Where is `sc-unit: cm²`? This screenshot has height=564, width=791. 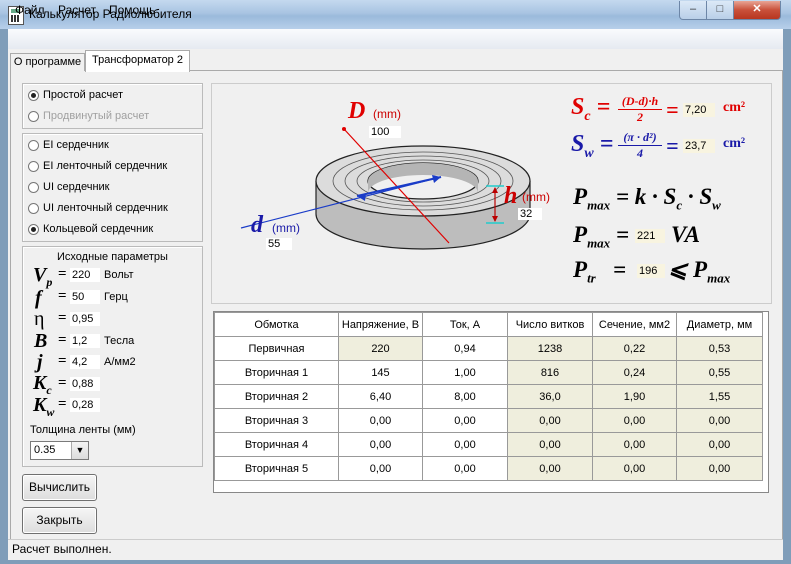 sc-unit: cm² is located at coordinates (734, 107).